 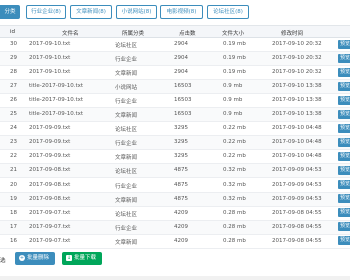 What do you see at coordinates (13, 44) in the screenshot?
I see `cell-id: 30` at bounding box center [13, 44].